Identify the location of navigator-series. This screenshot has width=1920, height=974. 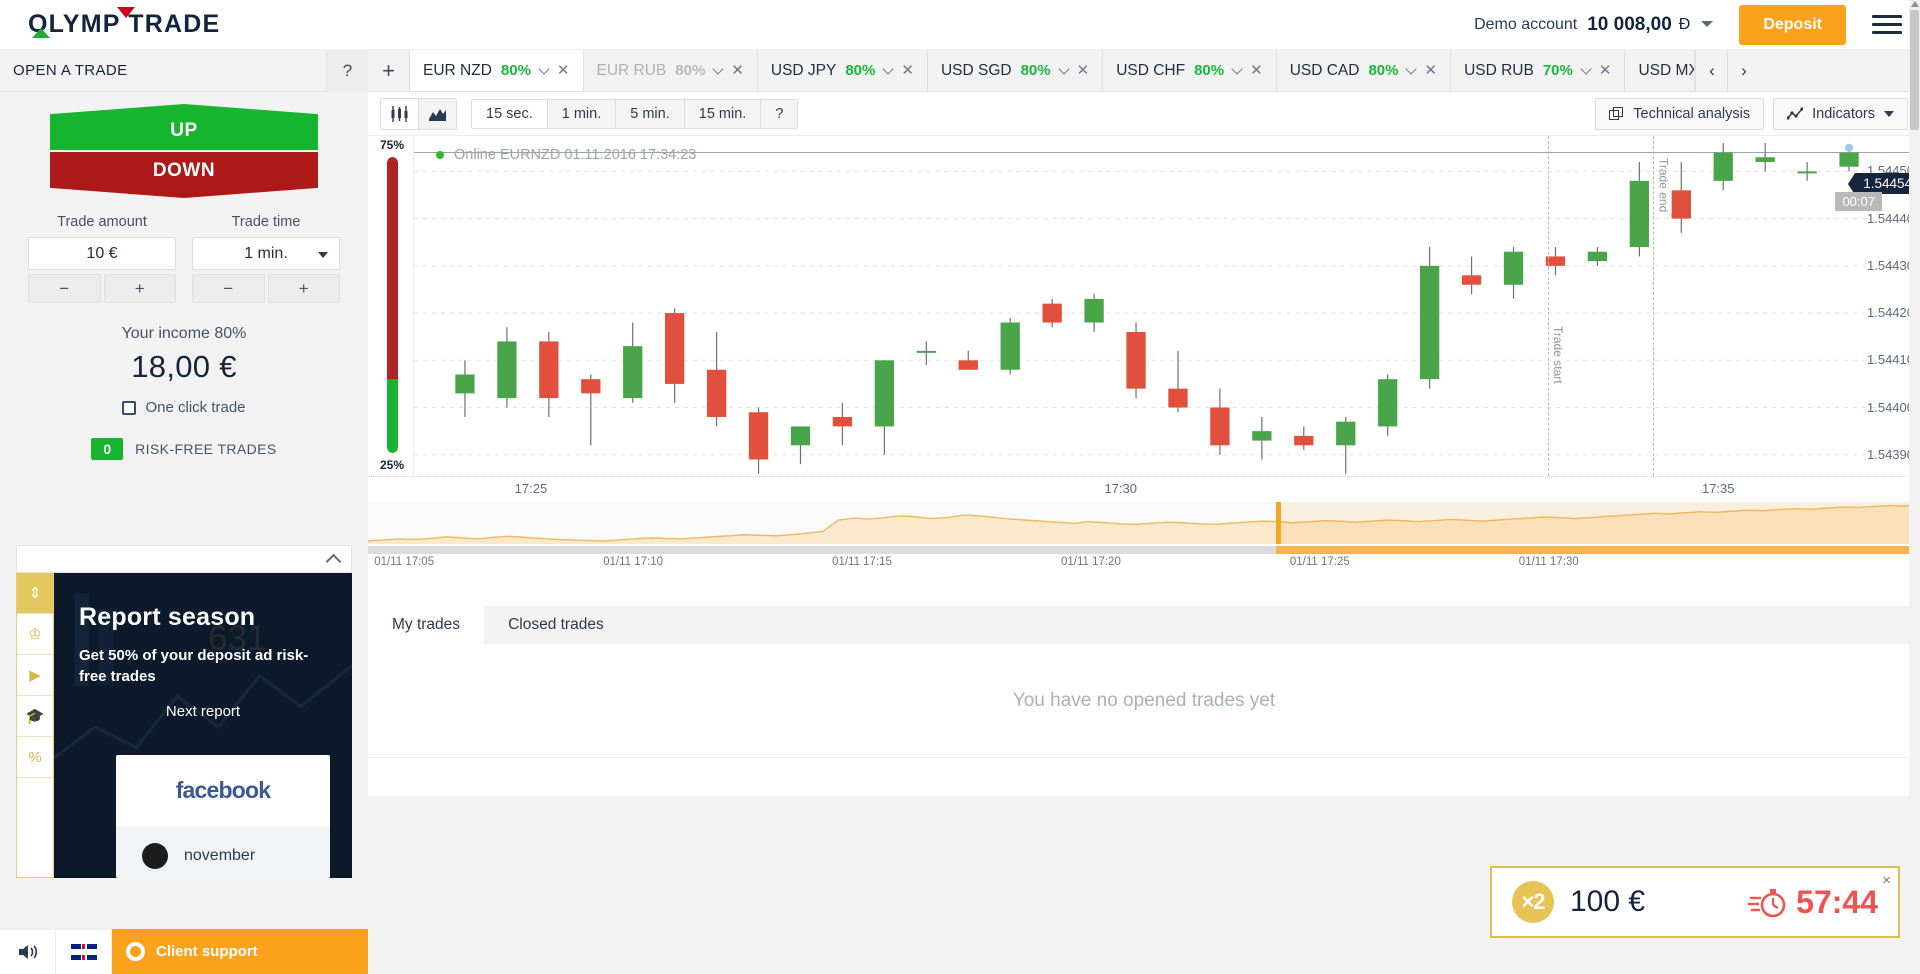
(1143, 523).